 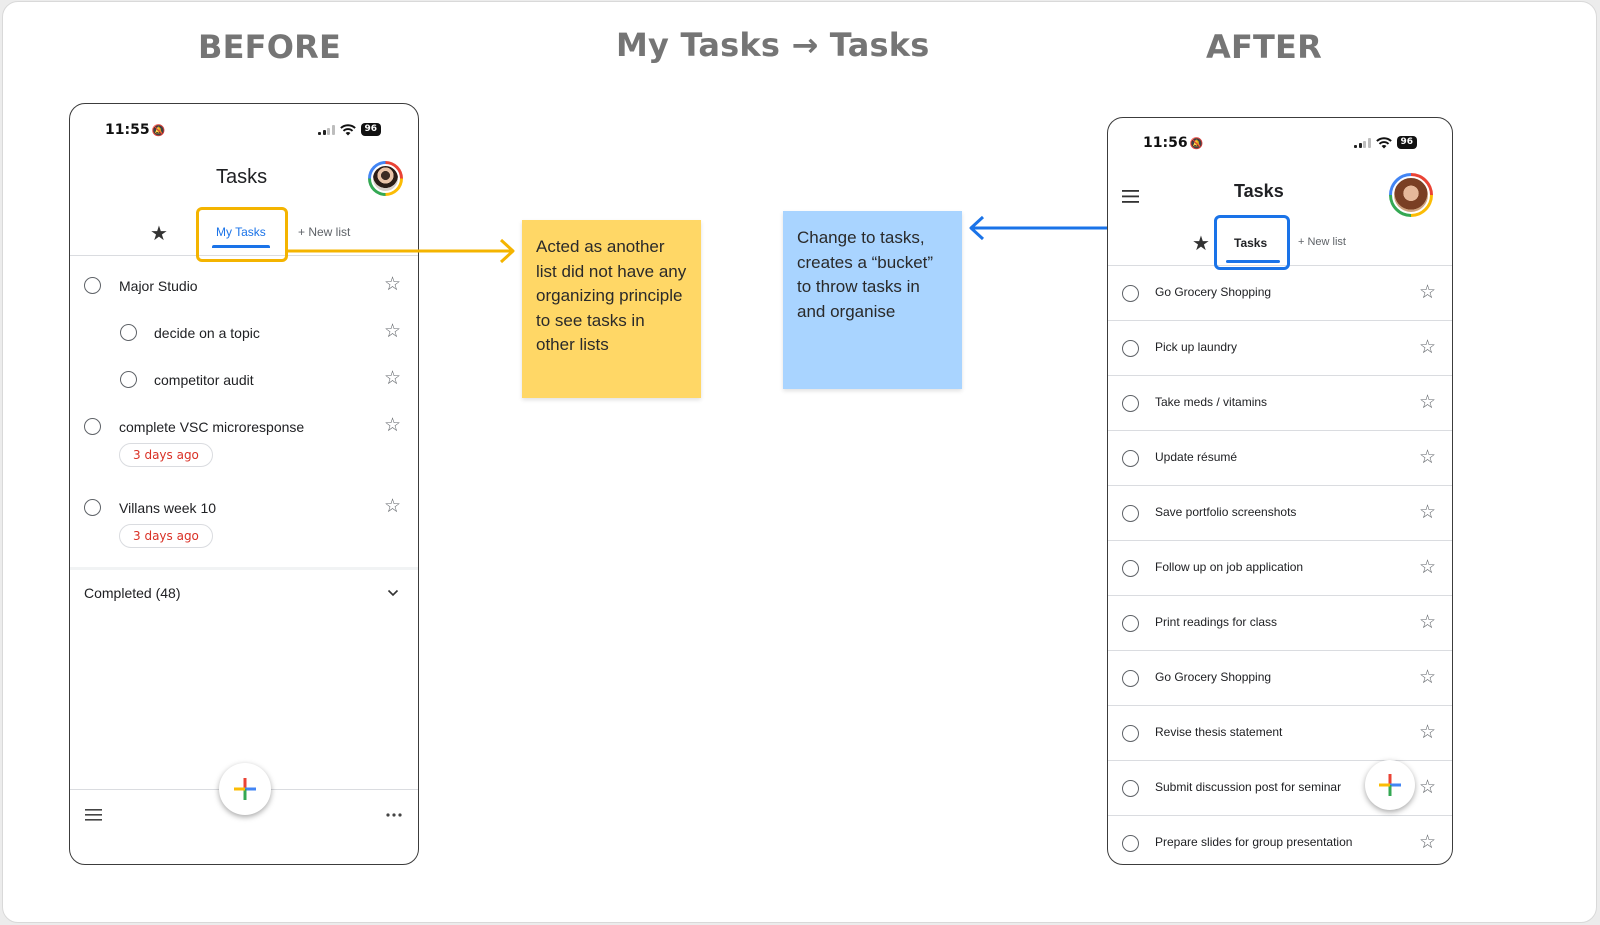 I want to click on task-label: Take meds / vitamins, so click(x=1211, y=402).